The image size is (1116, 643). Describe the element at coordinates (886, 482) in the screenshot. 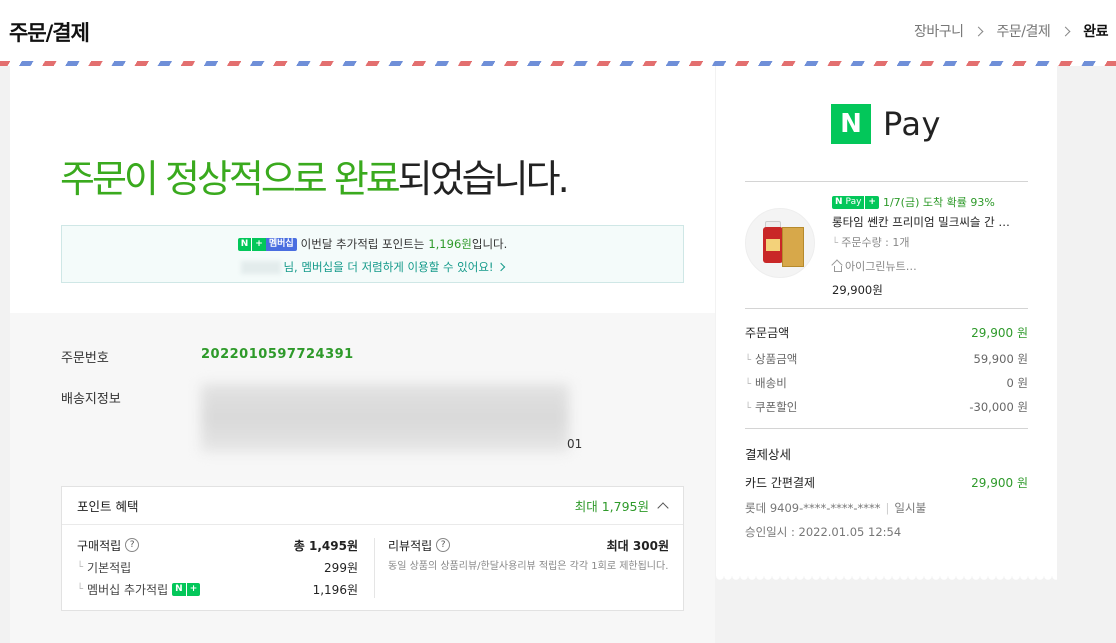

I see `payment-method-row: 카드 간편결제 29,900 원` at that location.